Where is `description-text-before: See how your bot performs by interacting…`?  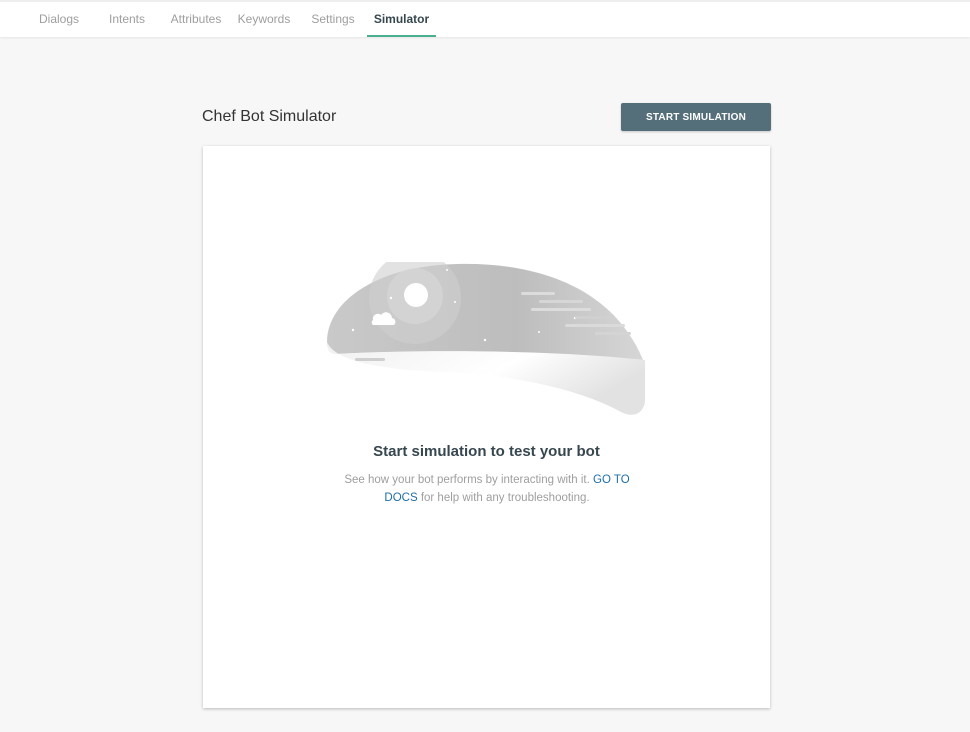 description-text-before: See how your bot performs by interacting… is located at coordinates (468, 480).